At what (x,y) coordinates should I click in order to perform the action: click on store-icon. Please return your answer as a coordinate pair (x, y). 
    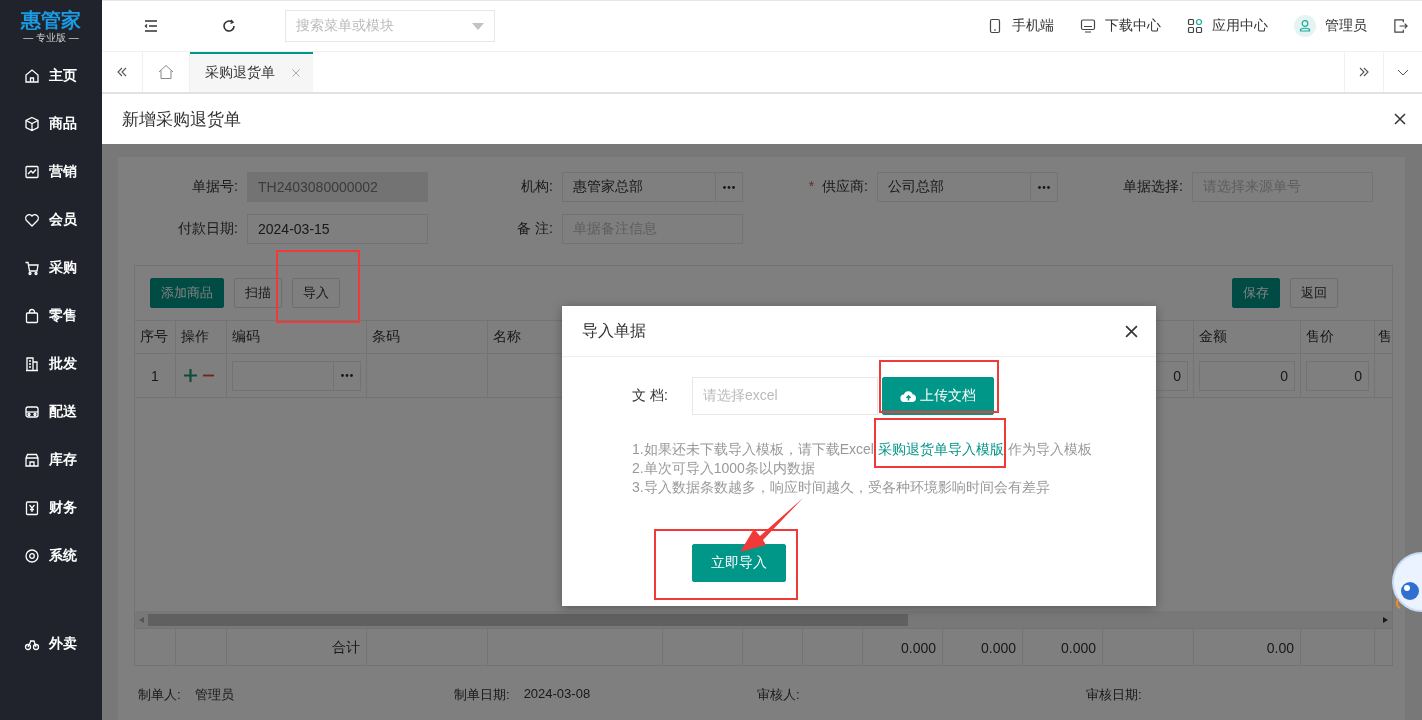
    Looking at the image, I should click on (32, 460).